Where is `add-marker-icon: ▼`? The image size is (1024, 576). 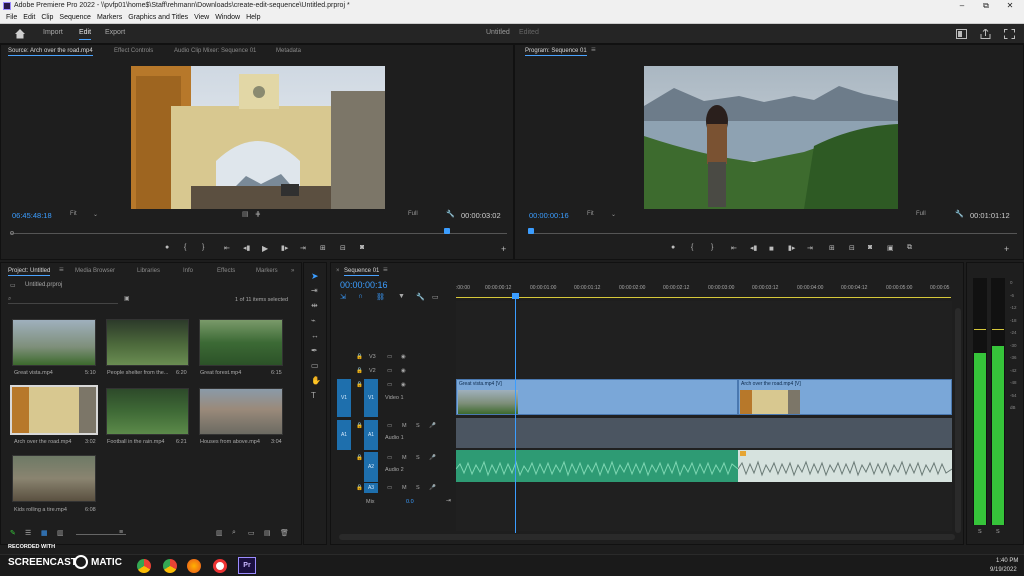 add-marker-icon: ▼ is located at coordinates (401, 296).